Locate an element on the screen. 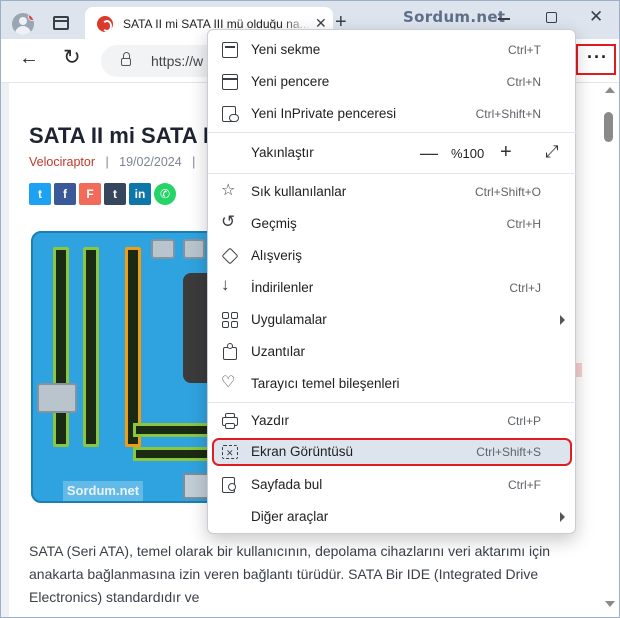 This screenshot has width=620, height=618. site-favicon-icon is located at coordinates (105, 24).